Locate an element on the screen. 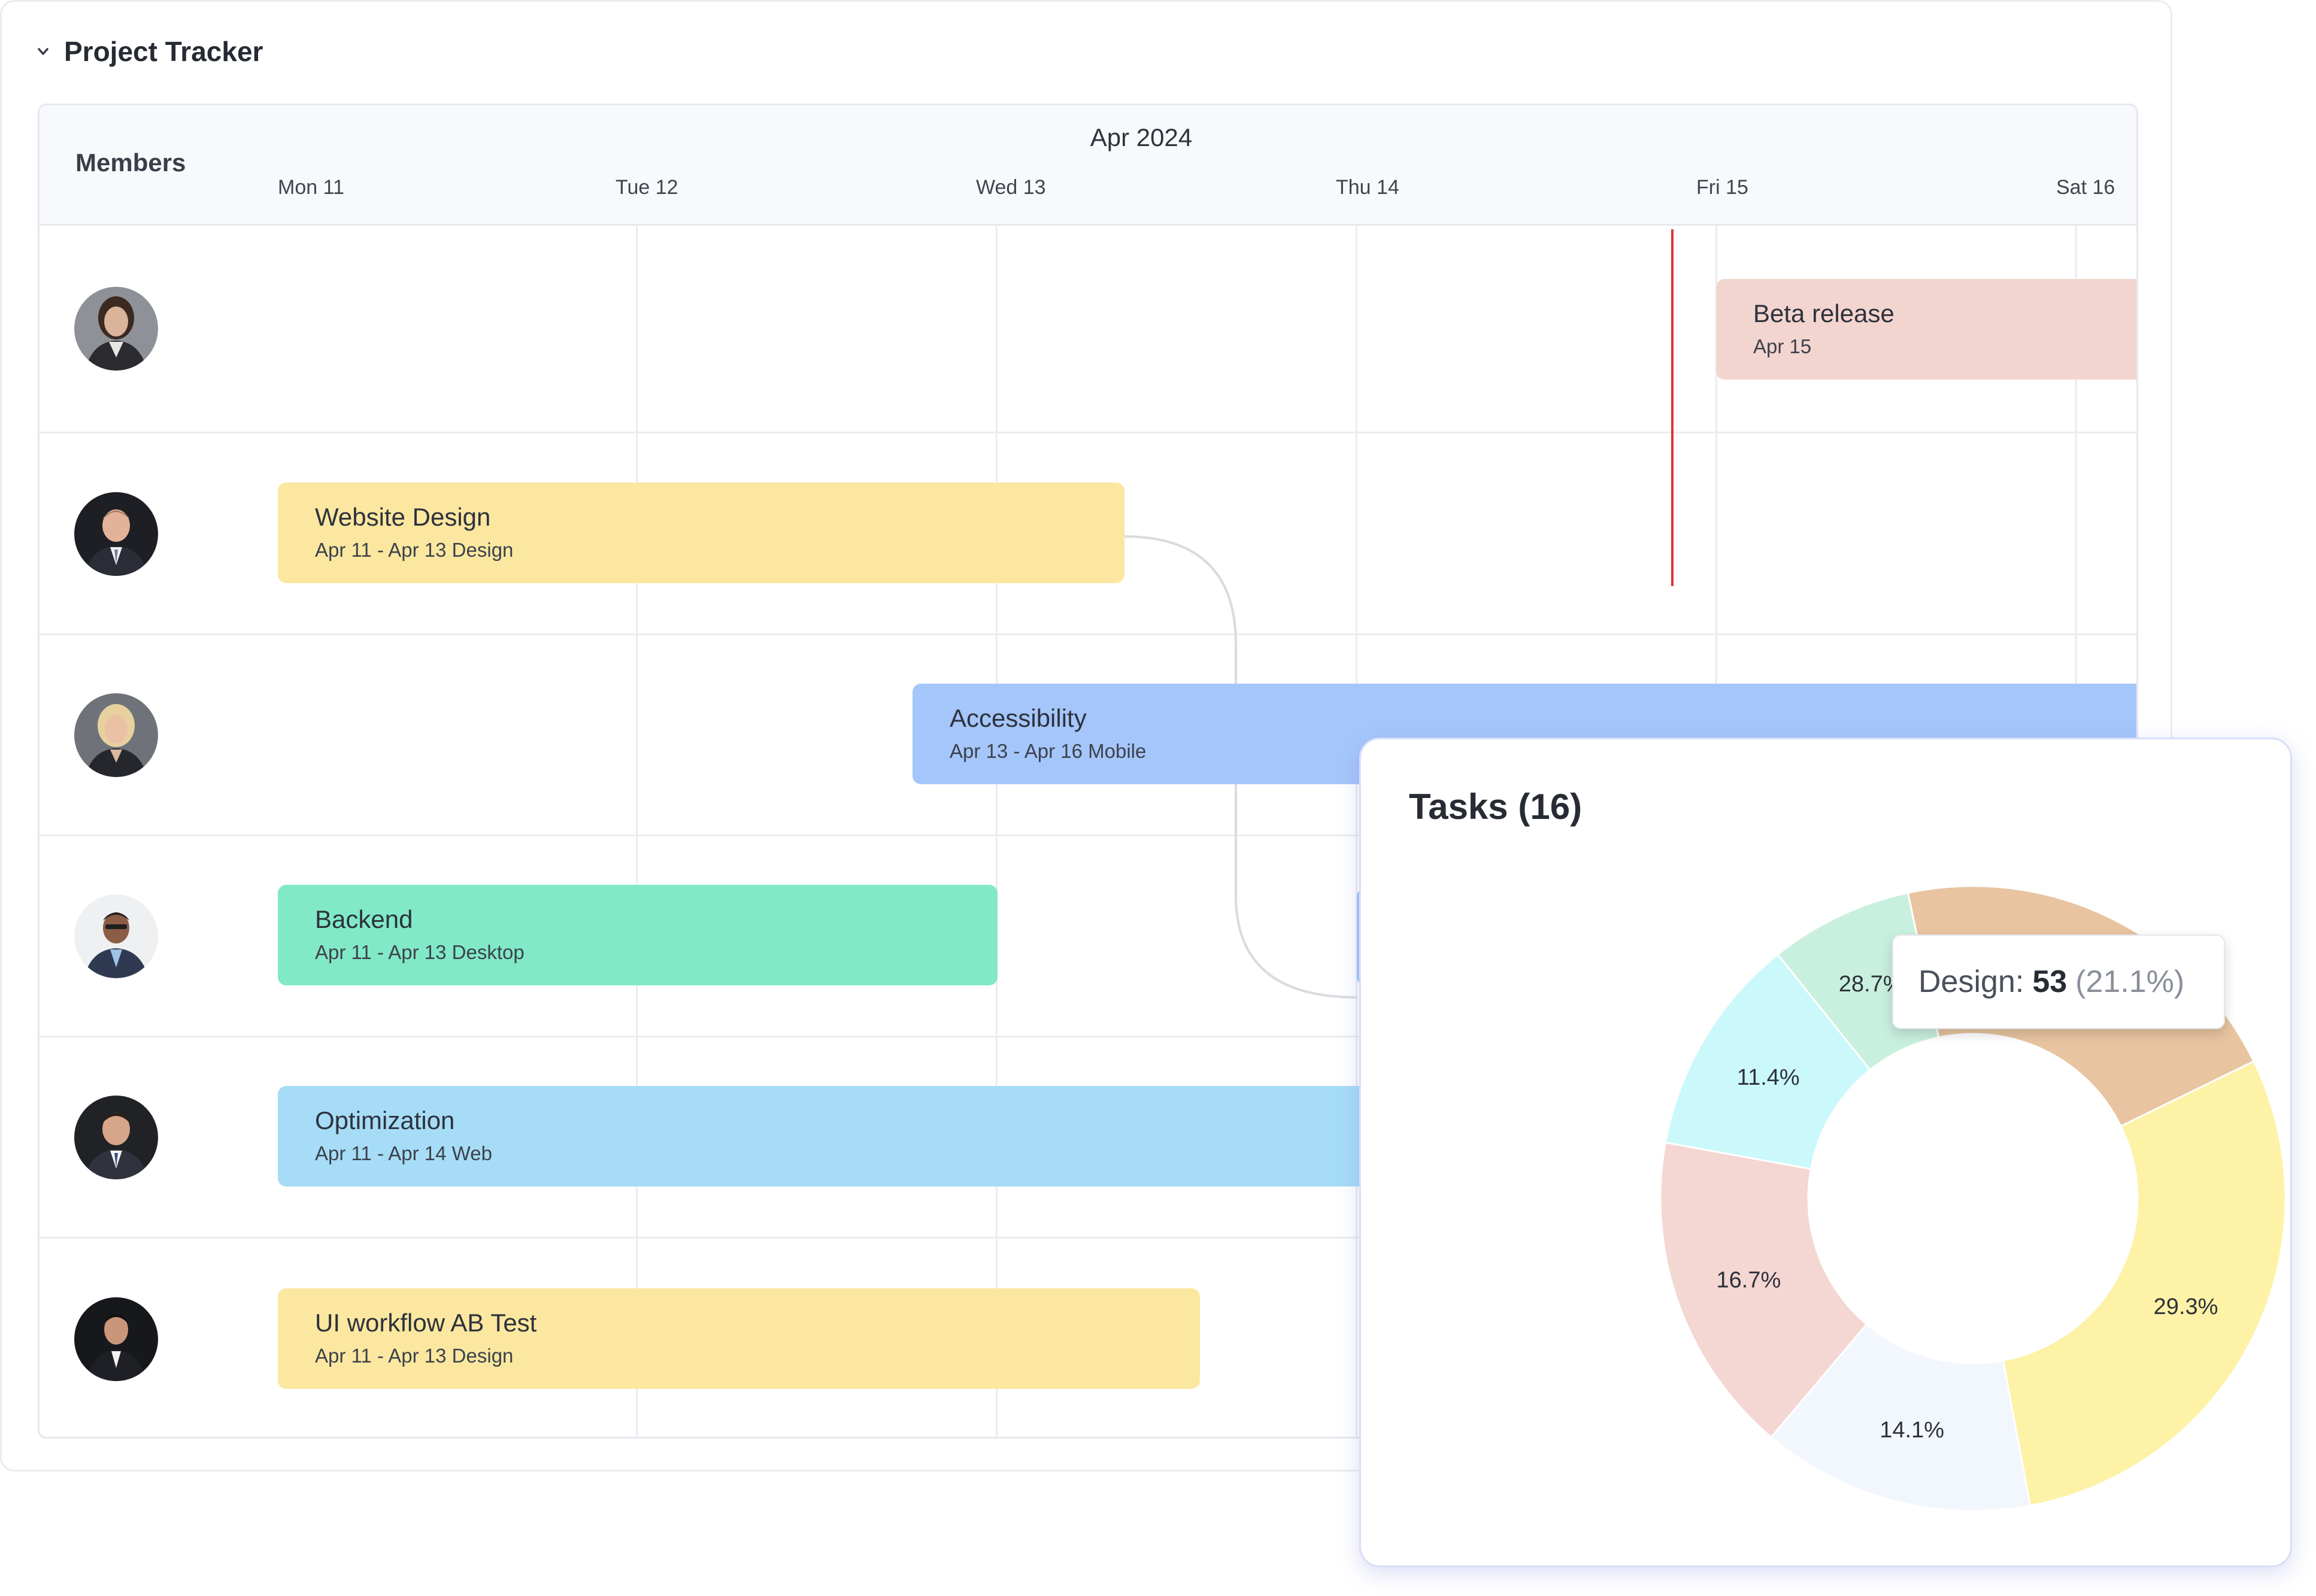 Image resolution: width=2316 pixels, height=1596 pixels. donut-slice is located at coordinates (2144, 1283).